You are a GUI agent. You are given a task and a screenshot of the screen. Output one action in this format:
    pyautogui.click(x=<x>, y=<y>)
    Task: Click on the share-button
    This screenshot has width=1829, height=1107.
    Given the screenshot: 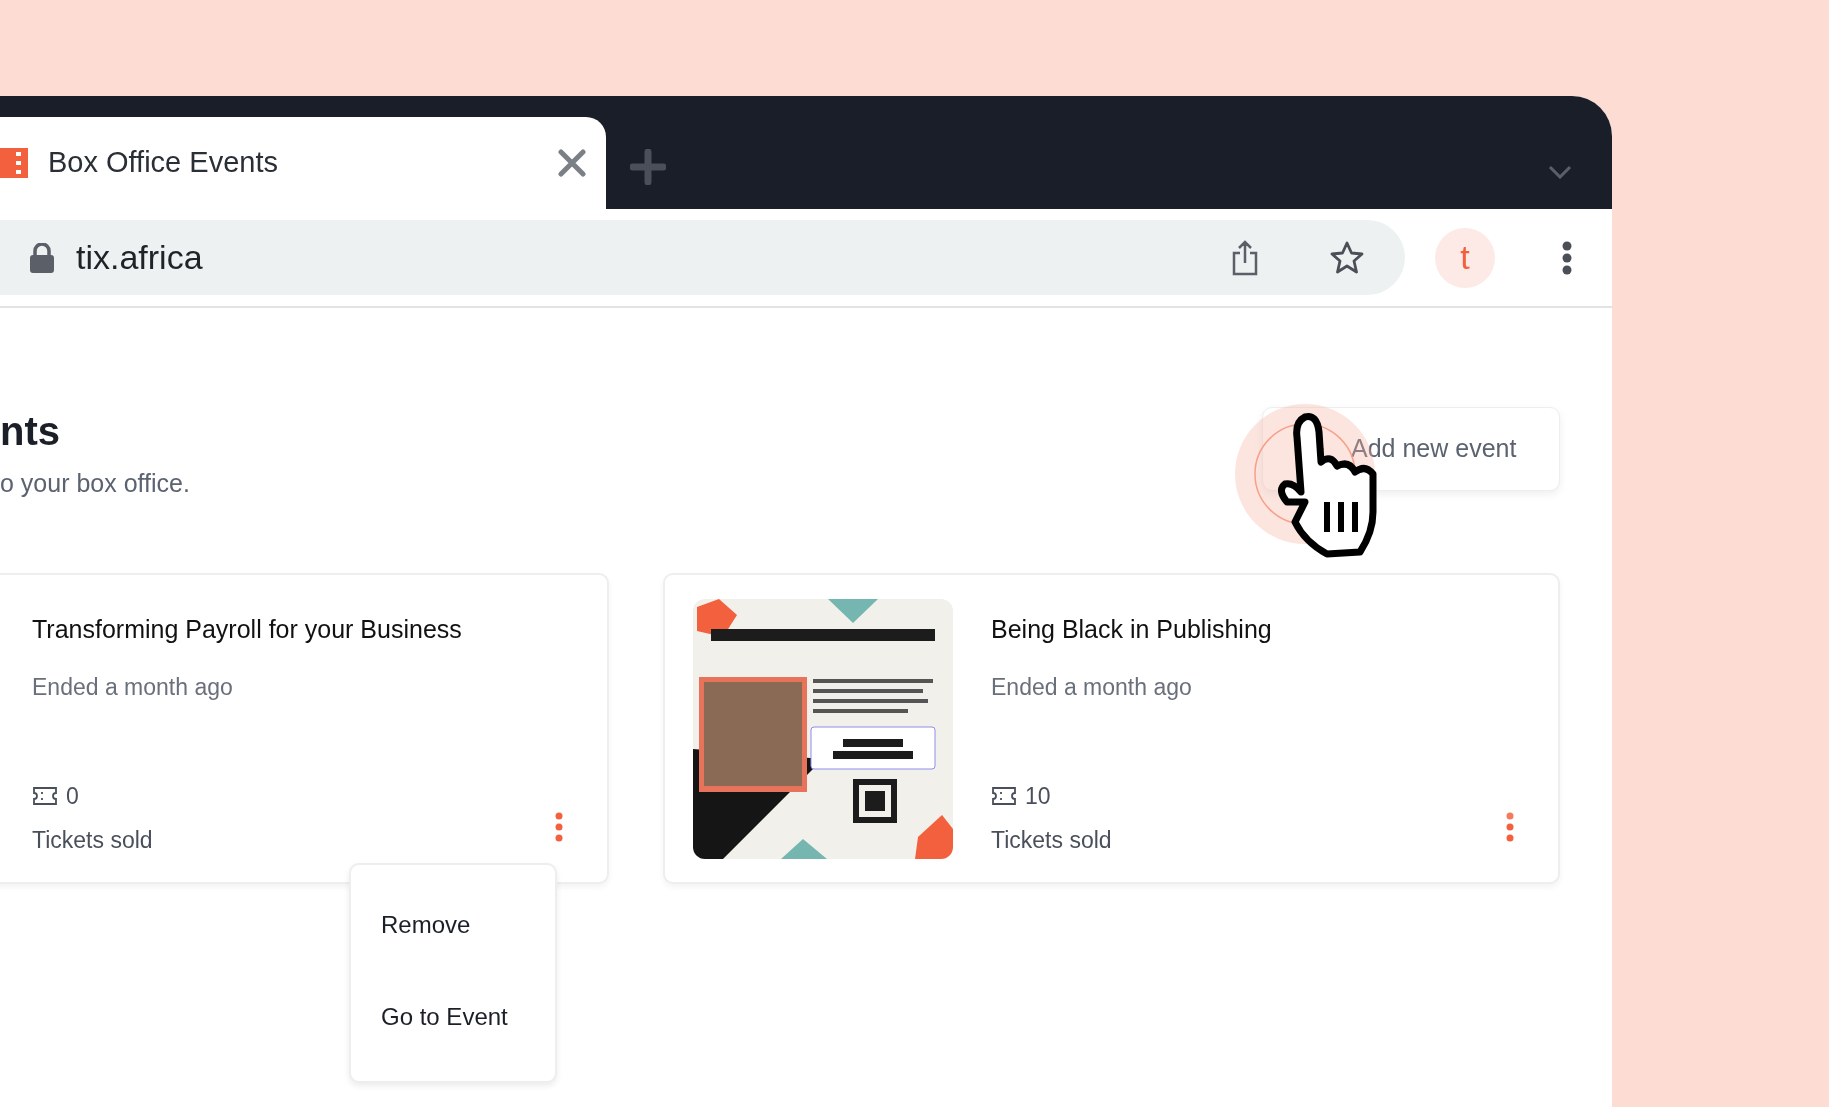 What is the action you would take?
    pyautogui.click(x=1245, y=257)
    